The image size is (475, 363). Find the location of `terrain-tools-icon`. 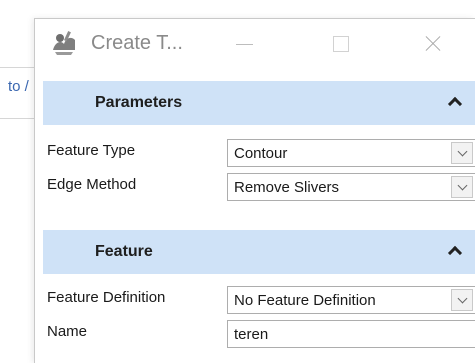

terrain-tools-icon is located at coordinates (64, 43).